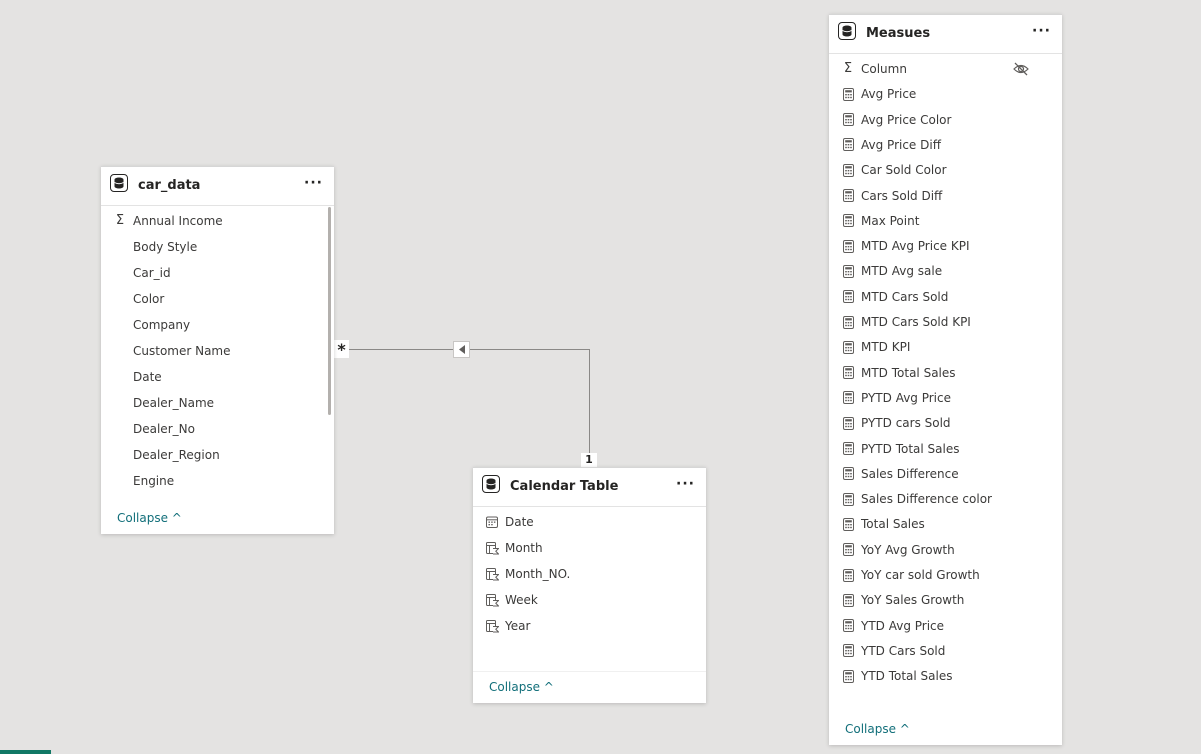  What do you see at coordinates (524, 548) in the screenshot?
I see `field-label: Month` at bounding box center [524, 548].